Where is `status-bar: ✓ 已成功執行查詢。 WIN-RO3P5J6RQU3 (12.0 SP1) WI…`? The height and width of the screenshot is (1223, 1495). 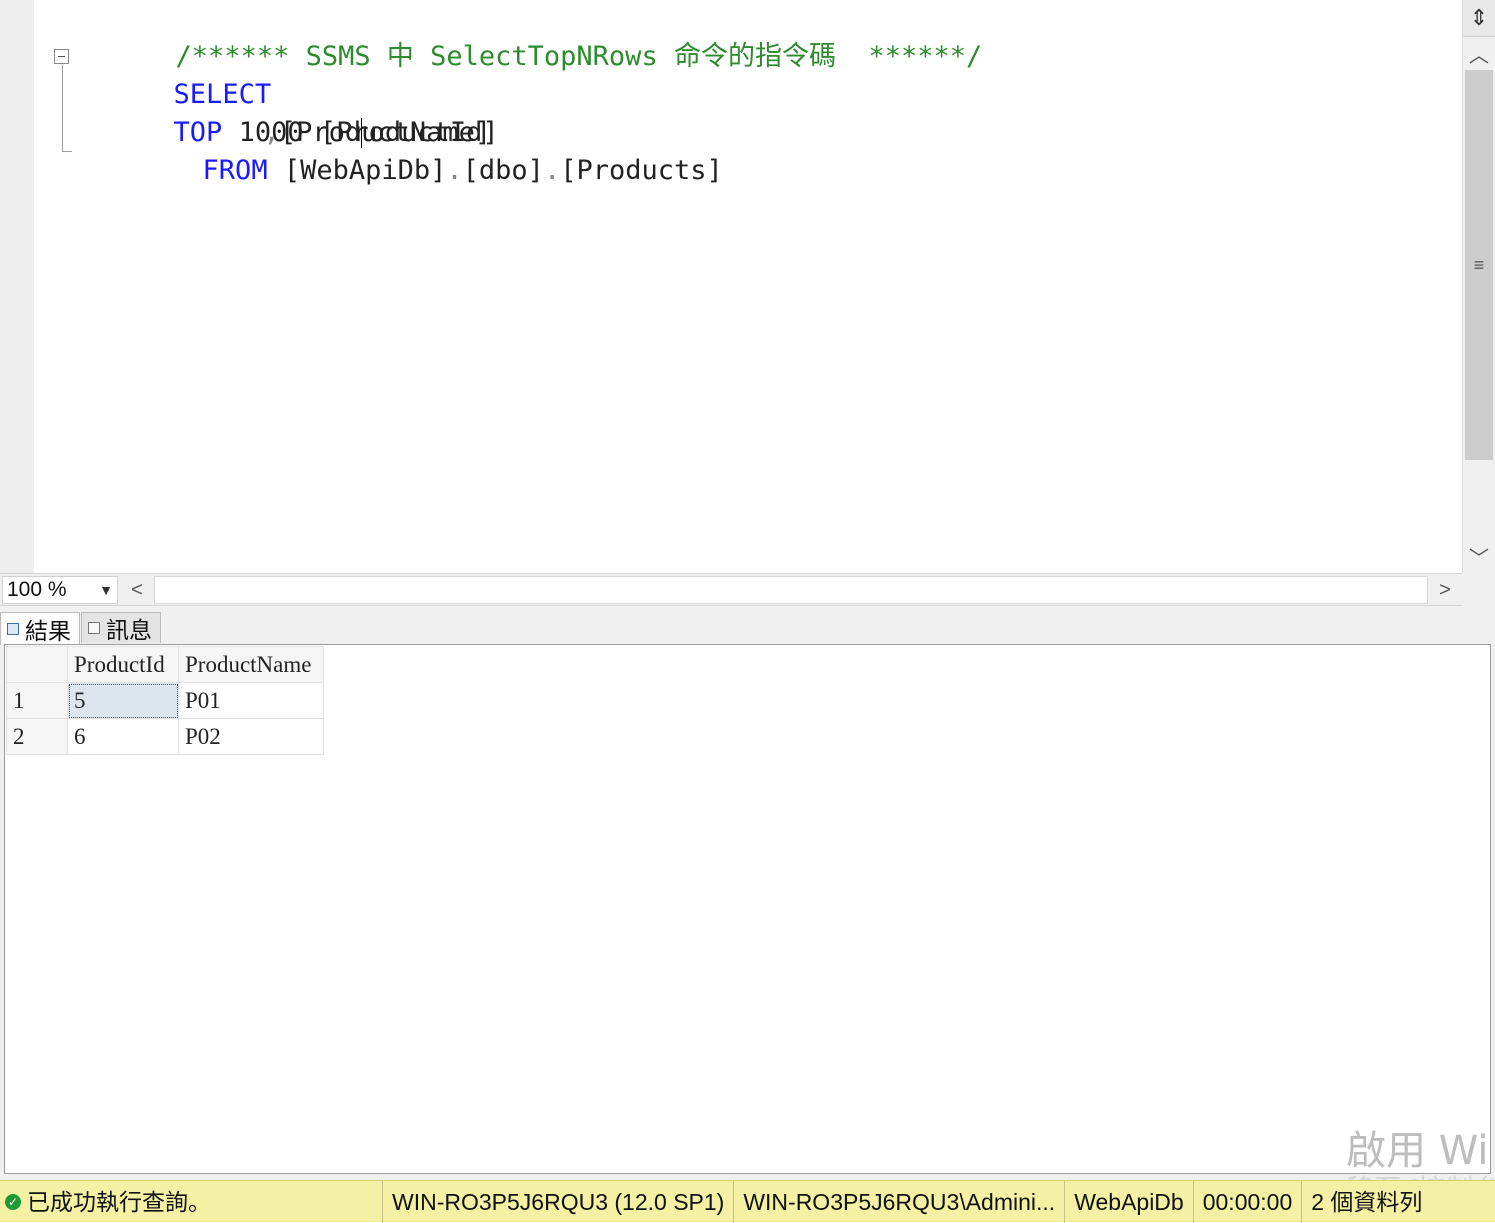 status-bar: ✓ 已成功執行查詢。 WIN-RO3P5J6RQU3 (12.0 SP1) WI… is located at coordinates (747, 1201).